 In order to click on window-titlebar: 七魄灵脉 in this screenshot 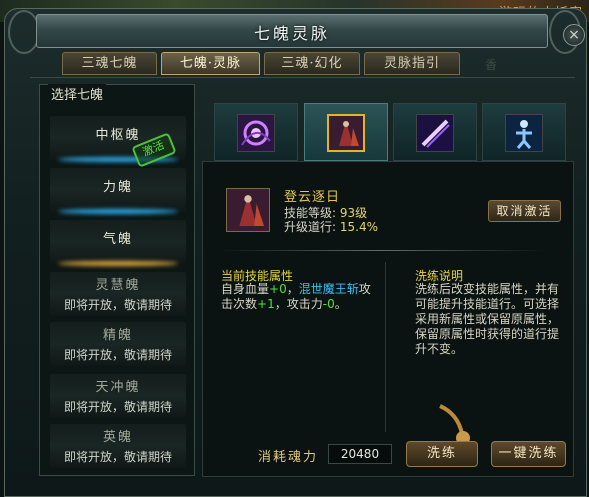, I will do `click(292, 31)`.